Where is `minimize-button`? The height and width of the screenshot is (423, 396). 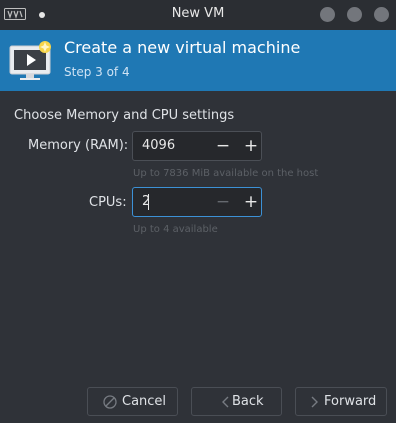 minimize-button is located at coordinates (327, 14).